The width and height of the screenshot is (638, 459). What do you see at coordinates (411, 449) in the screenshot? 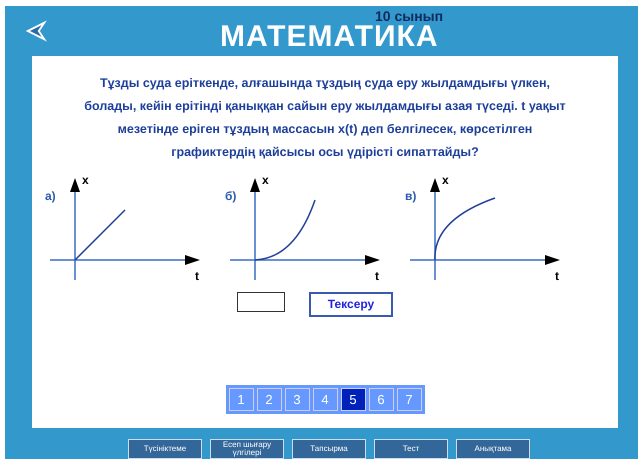
I see `nav-tab: Тест` at bounding box center [411, 449].